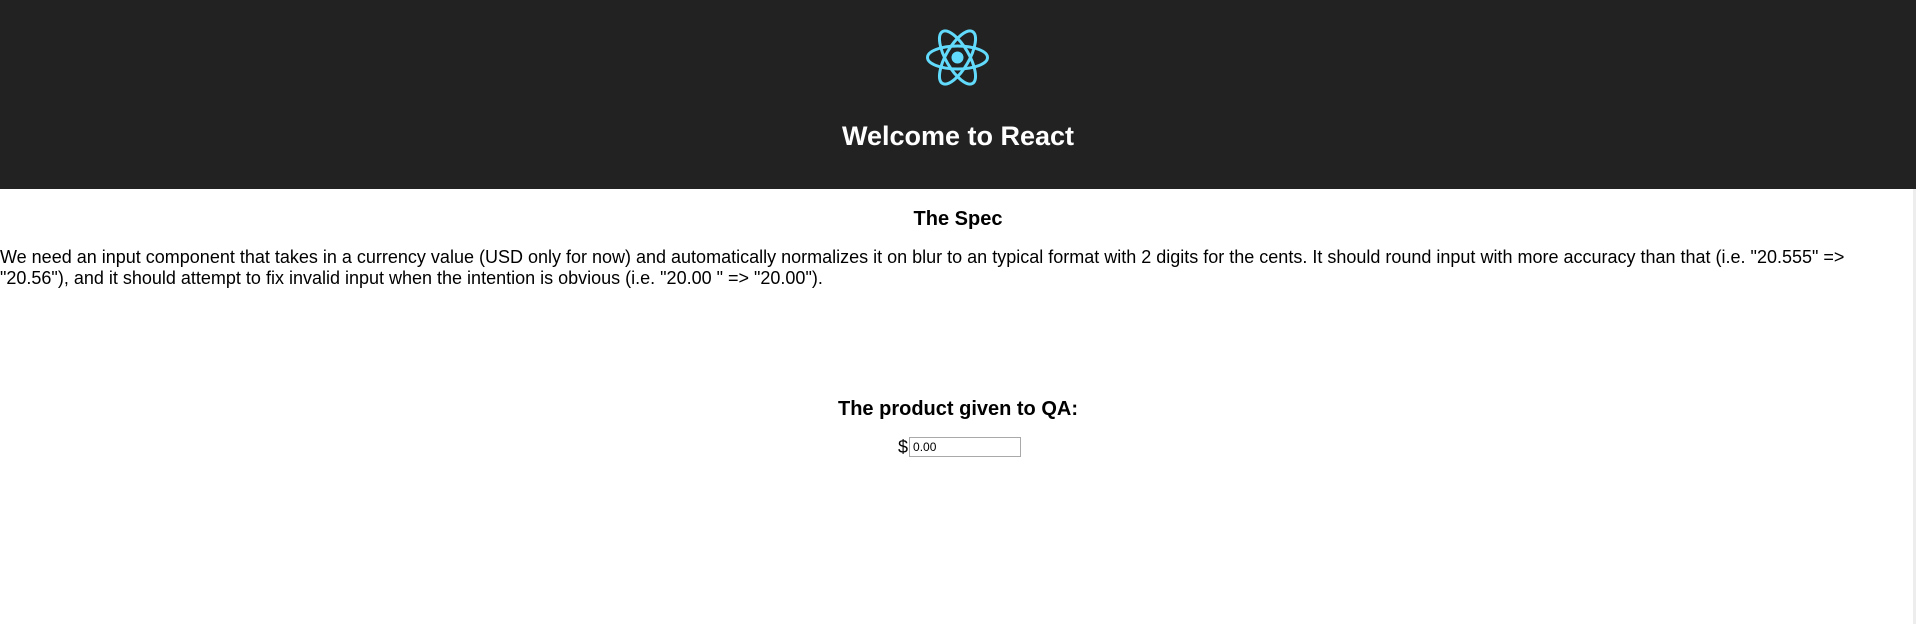 This screenshot has width=1916, height=624. What do you see at coordinates (958, 136) in the screenshot?
I see `app-title: Welcome to React` at bounding box center [958, 136].